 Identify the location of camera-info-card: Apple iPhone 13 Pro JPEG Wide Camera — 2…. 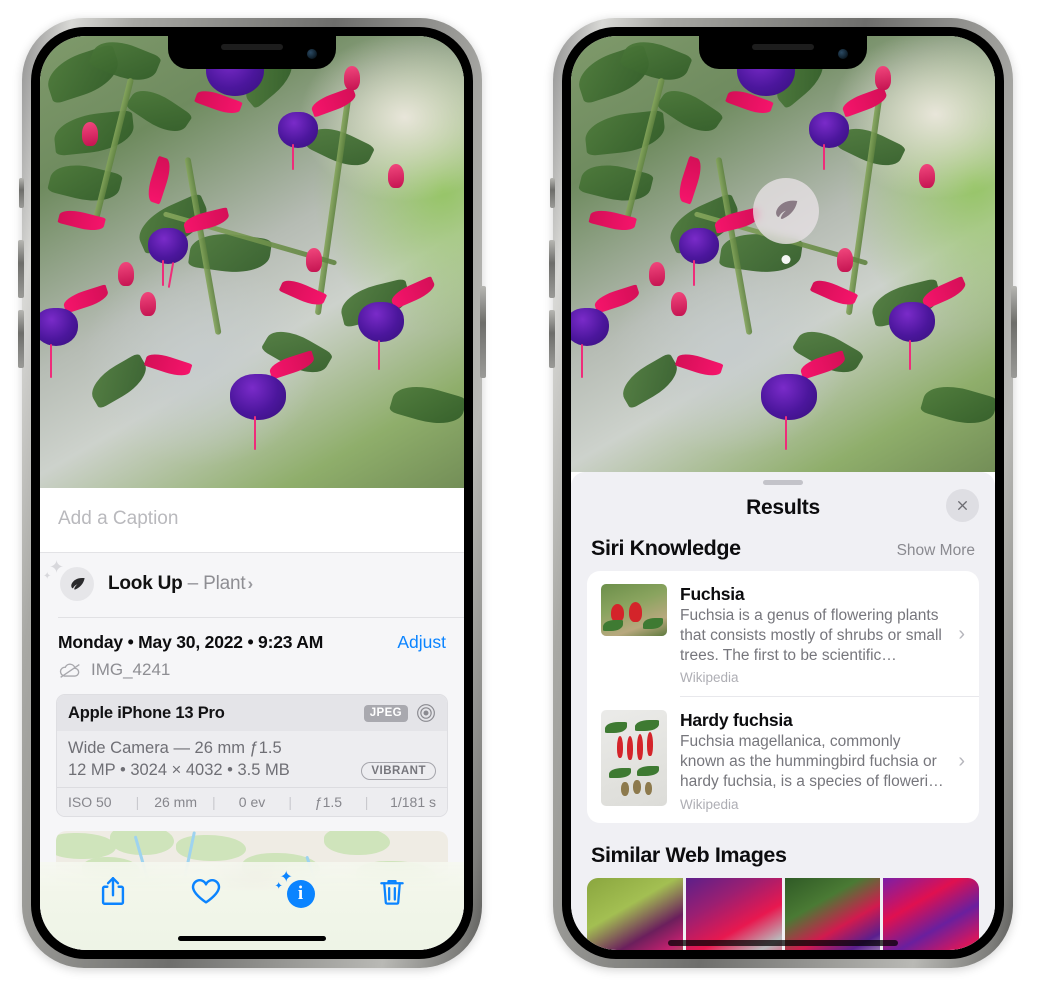
(252, 755).